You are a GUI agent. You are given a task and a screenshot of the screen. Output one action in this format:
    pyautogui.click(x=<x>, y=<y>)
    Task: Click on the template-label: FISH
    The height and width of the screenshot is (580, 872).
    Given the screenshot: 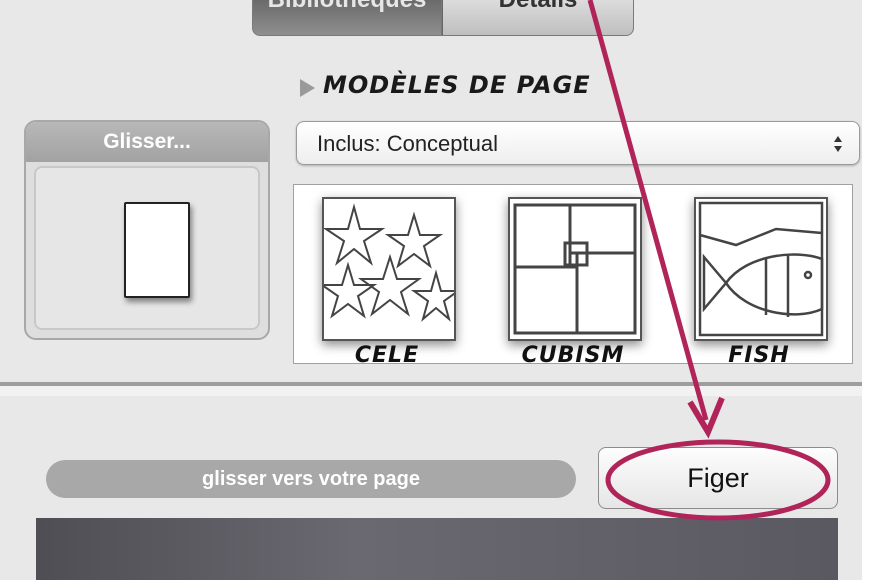 What is the action you would take?
    pyautogui.click(x=759, y=353)
    